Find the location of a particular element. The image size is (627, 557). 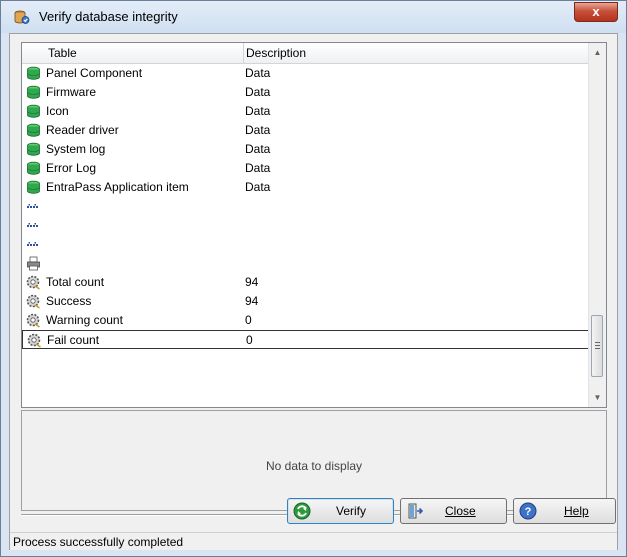

cell-table: Error Log is located at coordinates (71, 168).